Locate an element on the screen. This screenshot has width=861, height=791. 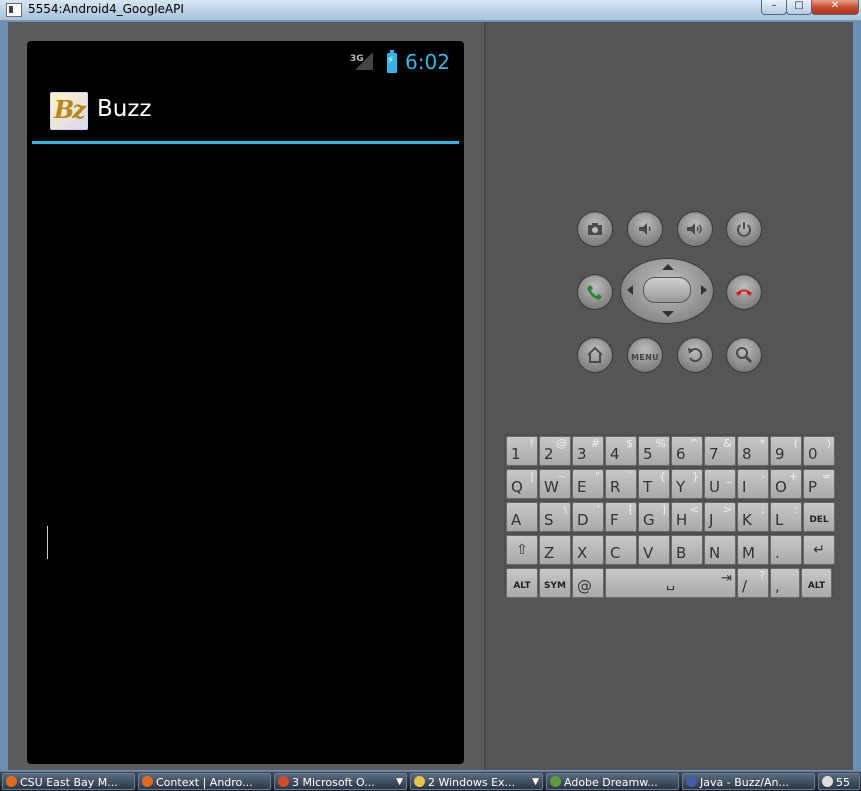
dpad-right-arrow-icon is located at coordinates (704, 290).